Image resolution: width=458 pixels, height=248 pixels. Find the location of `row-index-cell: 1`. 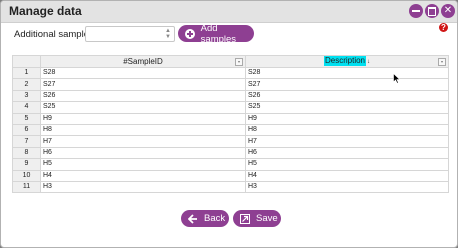

row-index-cell: 1 is located at coordinates (26, 73).